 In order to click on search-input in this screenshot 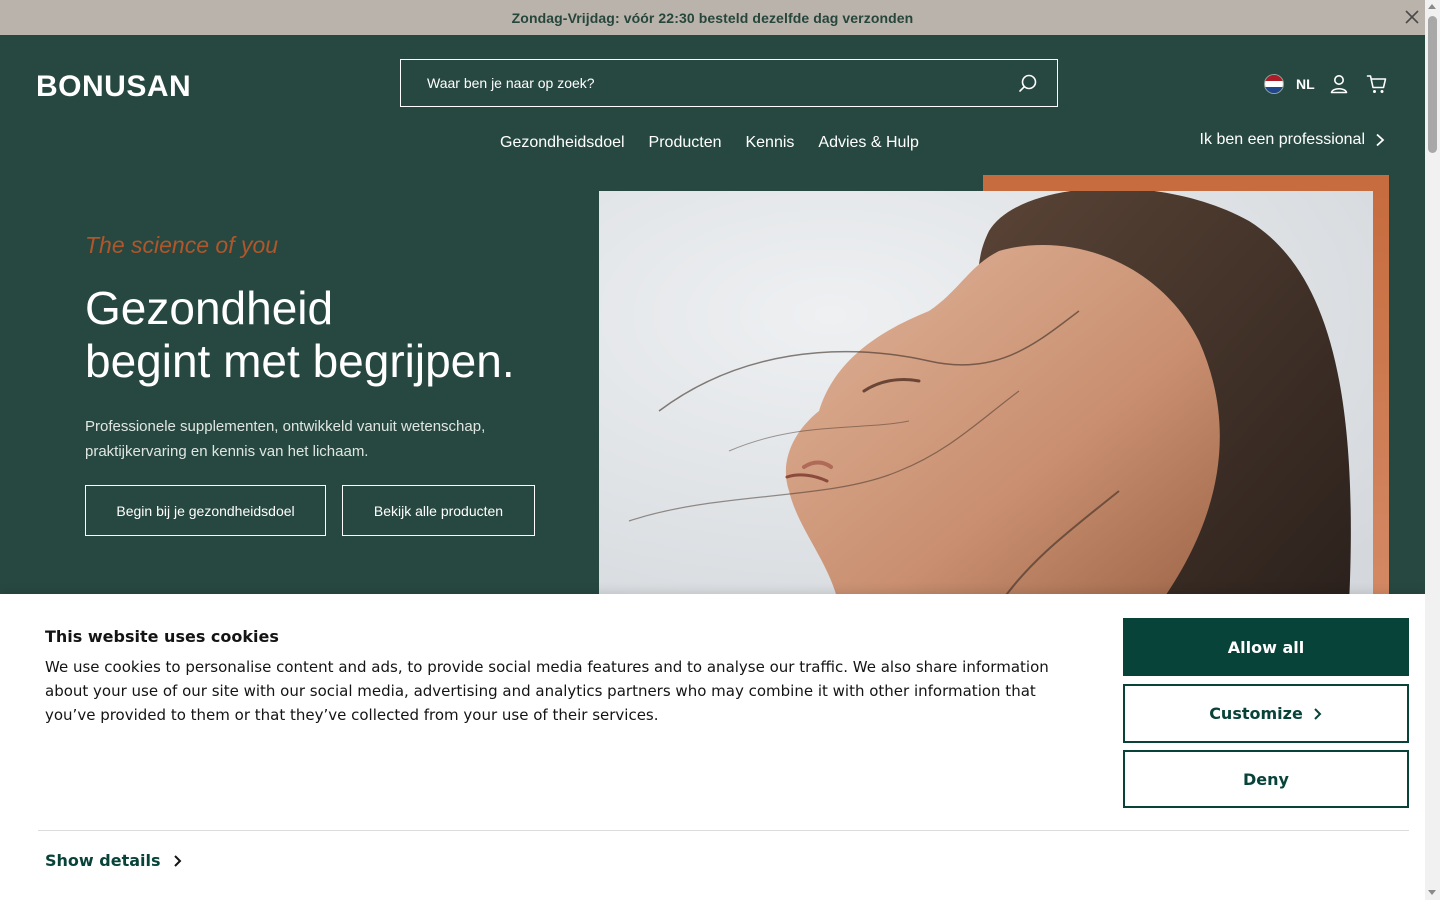, I will do `click(721, 83)`.